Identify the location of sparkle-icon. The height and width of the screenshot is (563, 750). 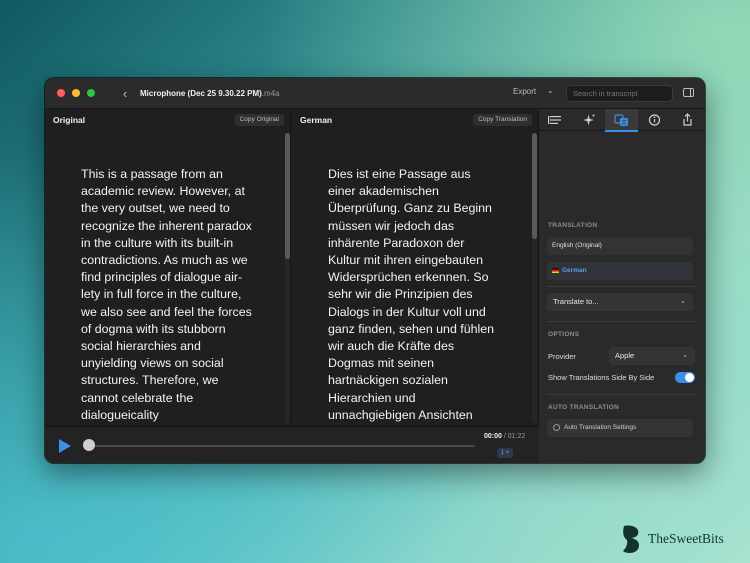
(589, 120).